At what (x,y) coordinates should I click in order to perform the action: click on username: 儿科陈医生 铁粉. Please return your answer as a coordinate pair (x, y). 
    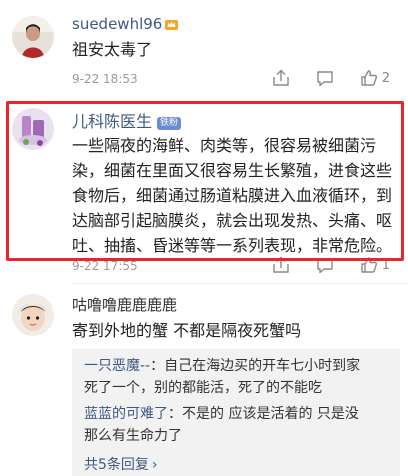
    Looking at the image, I should click on (127, 120).